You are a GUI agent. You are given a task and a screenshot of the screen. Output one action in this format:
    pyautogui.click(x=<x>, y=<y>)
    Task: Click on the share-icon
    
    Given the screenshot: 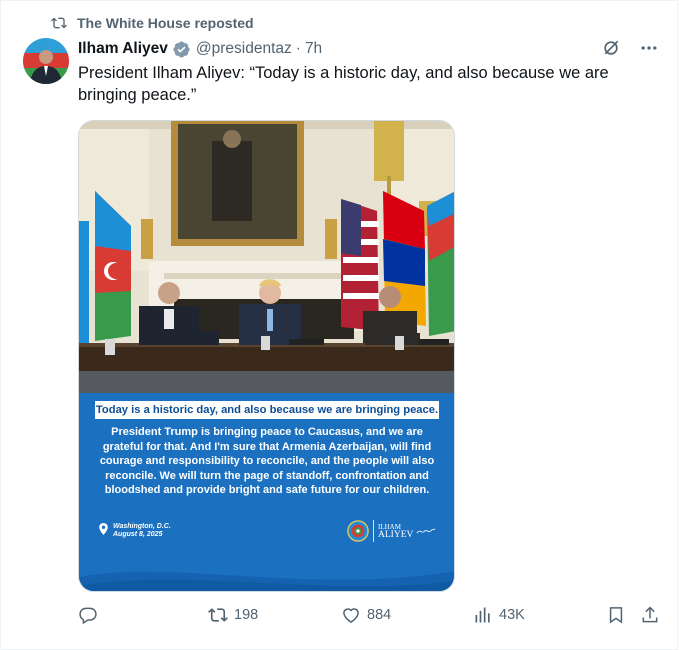 What is the action you would take?
    pyautogui.click(x=650, y=614)
    